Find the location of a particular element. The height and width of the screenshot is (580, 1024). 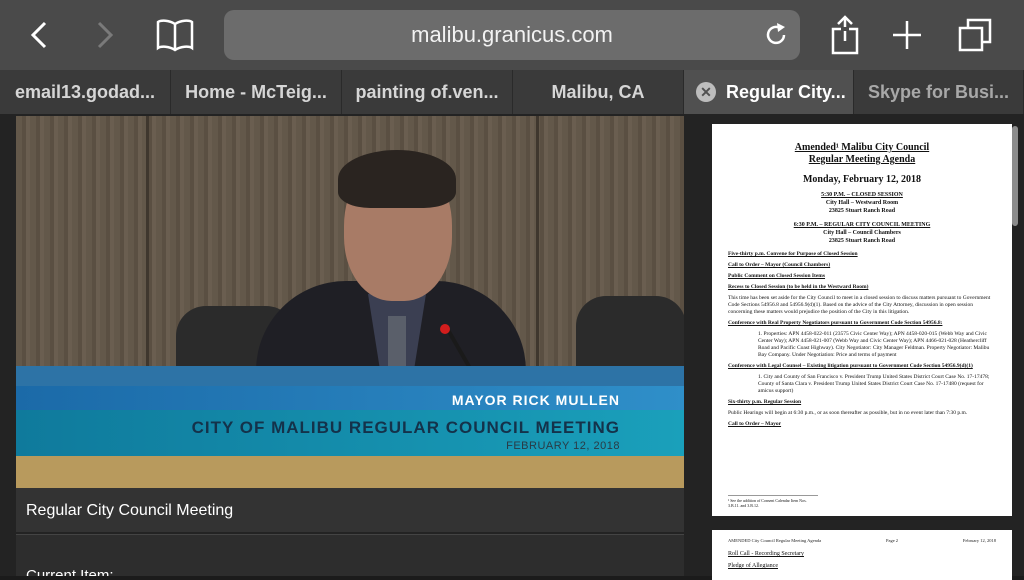

regular-session-address: 23825 Stuart Ranch Road is located at coordinates (862, 241).